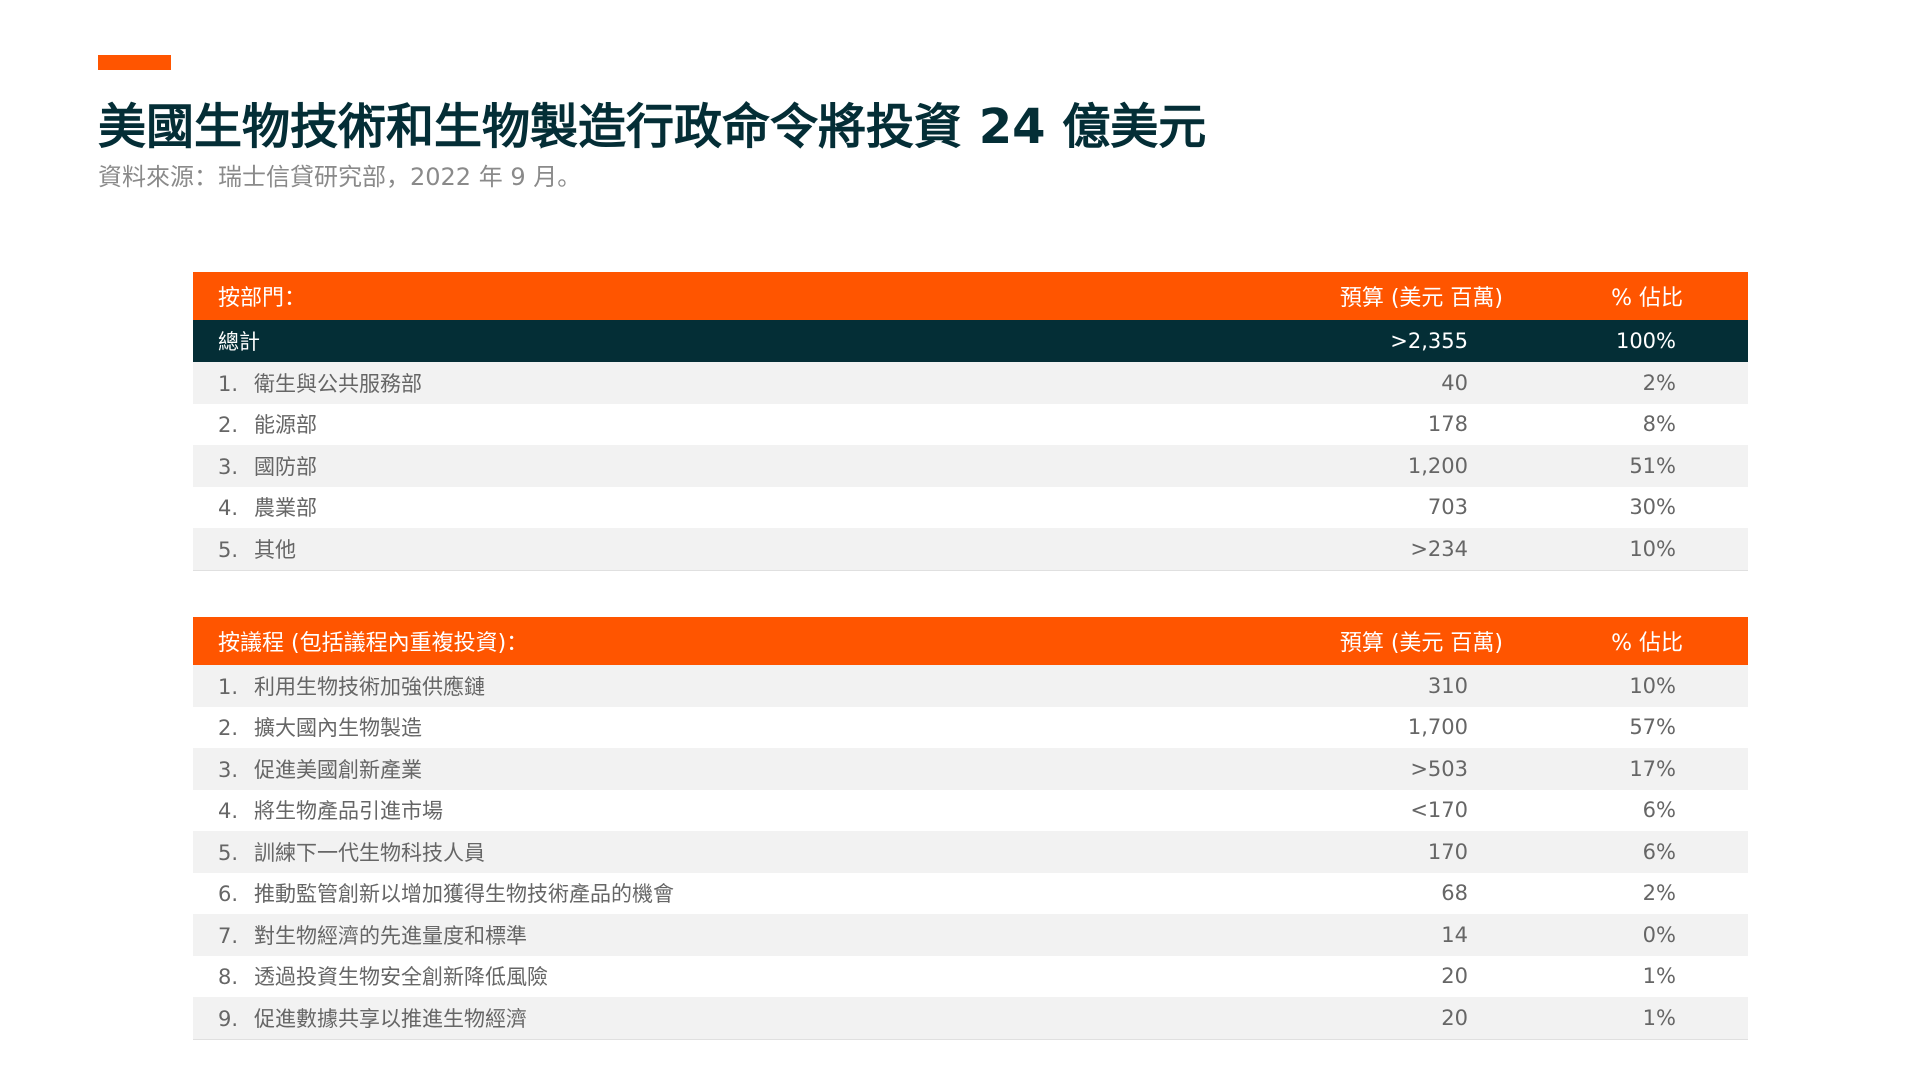 This screenshot has width=1920, height=1080. Describe the element at coordinates (733, 641) in the screenshot. I see `agenda-header-label: 按議程 (包括議程內重複投資)：` at that location.